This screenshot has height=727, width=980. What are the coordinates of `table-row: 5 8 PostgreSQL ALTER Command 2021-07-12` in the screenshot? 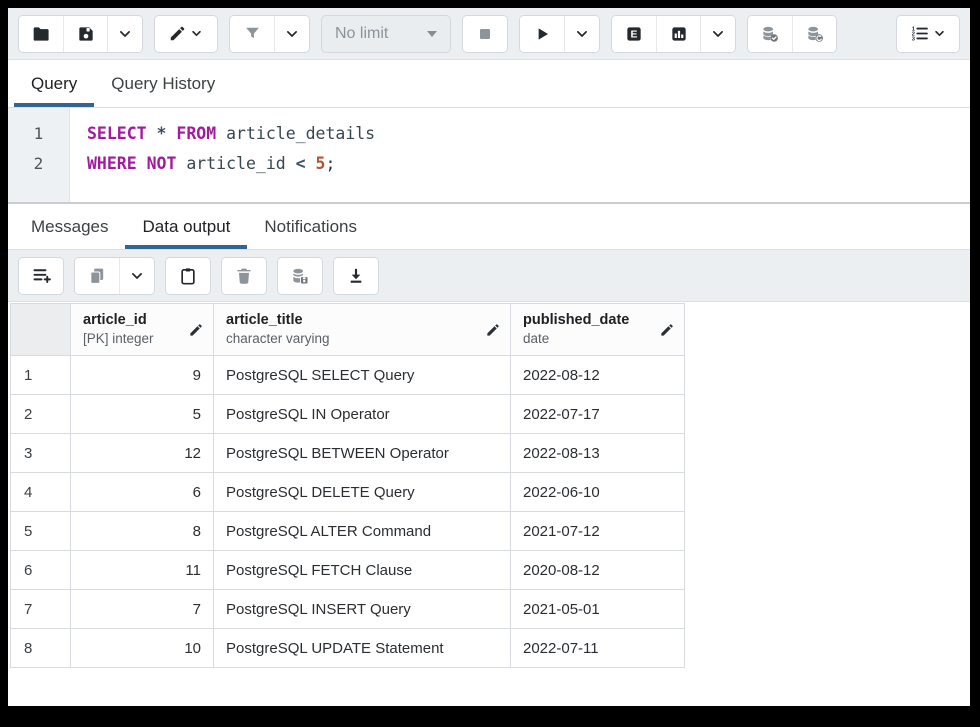 It's located at (347, 531).